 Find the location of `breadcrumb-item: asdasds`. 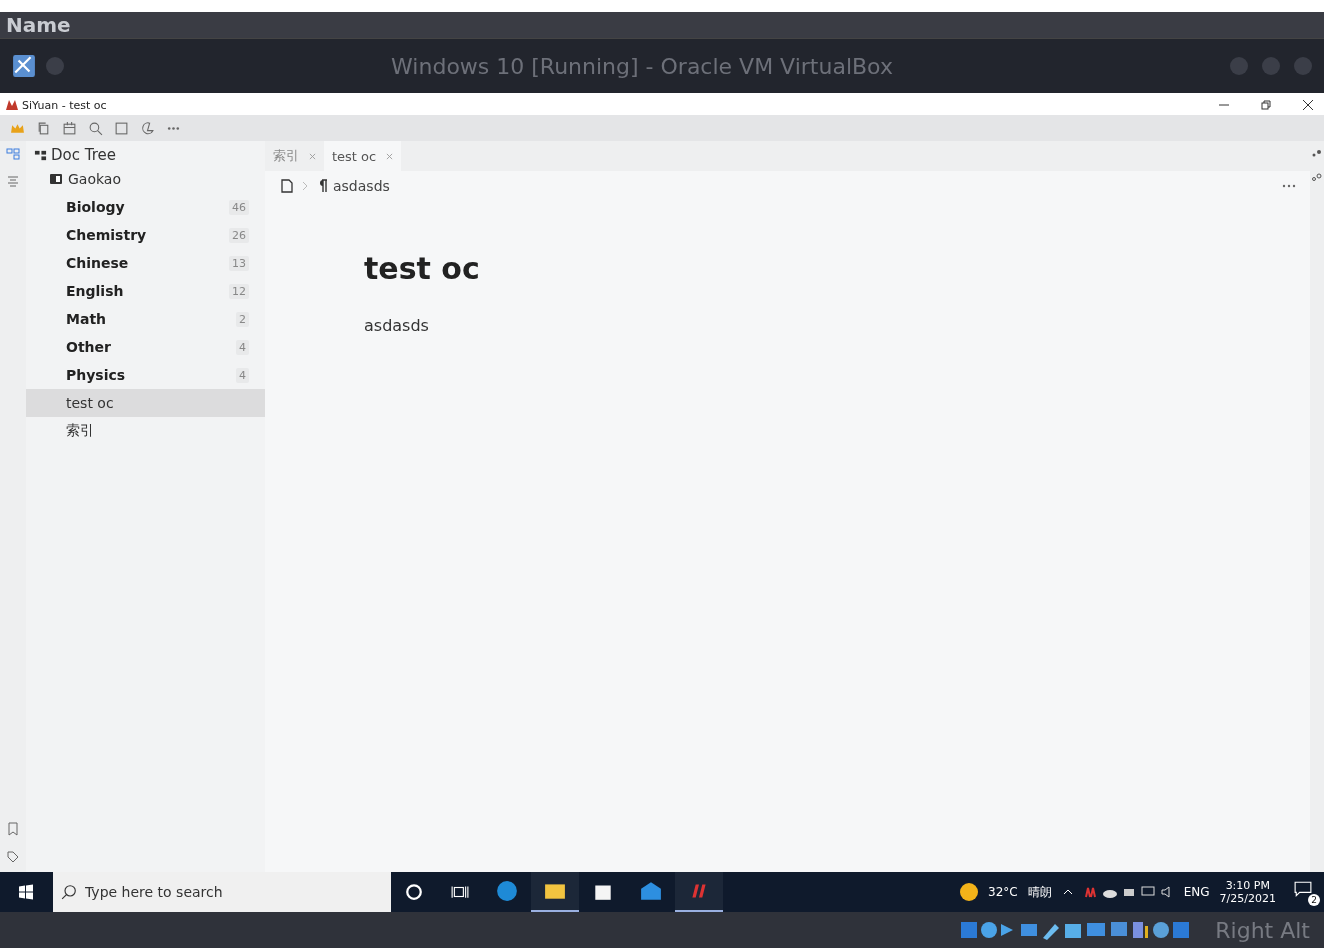

breadcrumb-item: asdasds is located at coordinates (361, 186).